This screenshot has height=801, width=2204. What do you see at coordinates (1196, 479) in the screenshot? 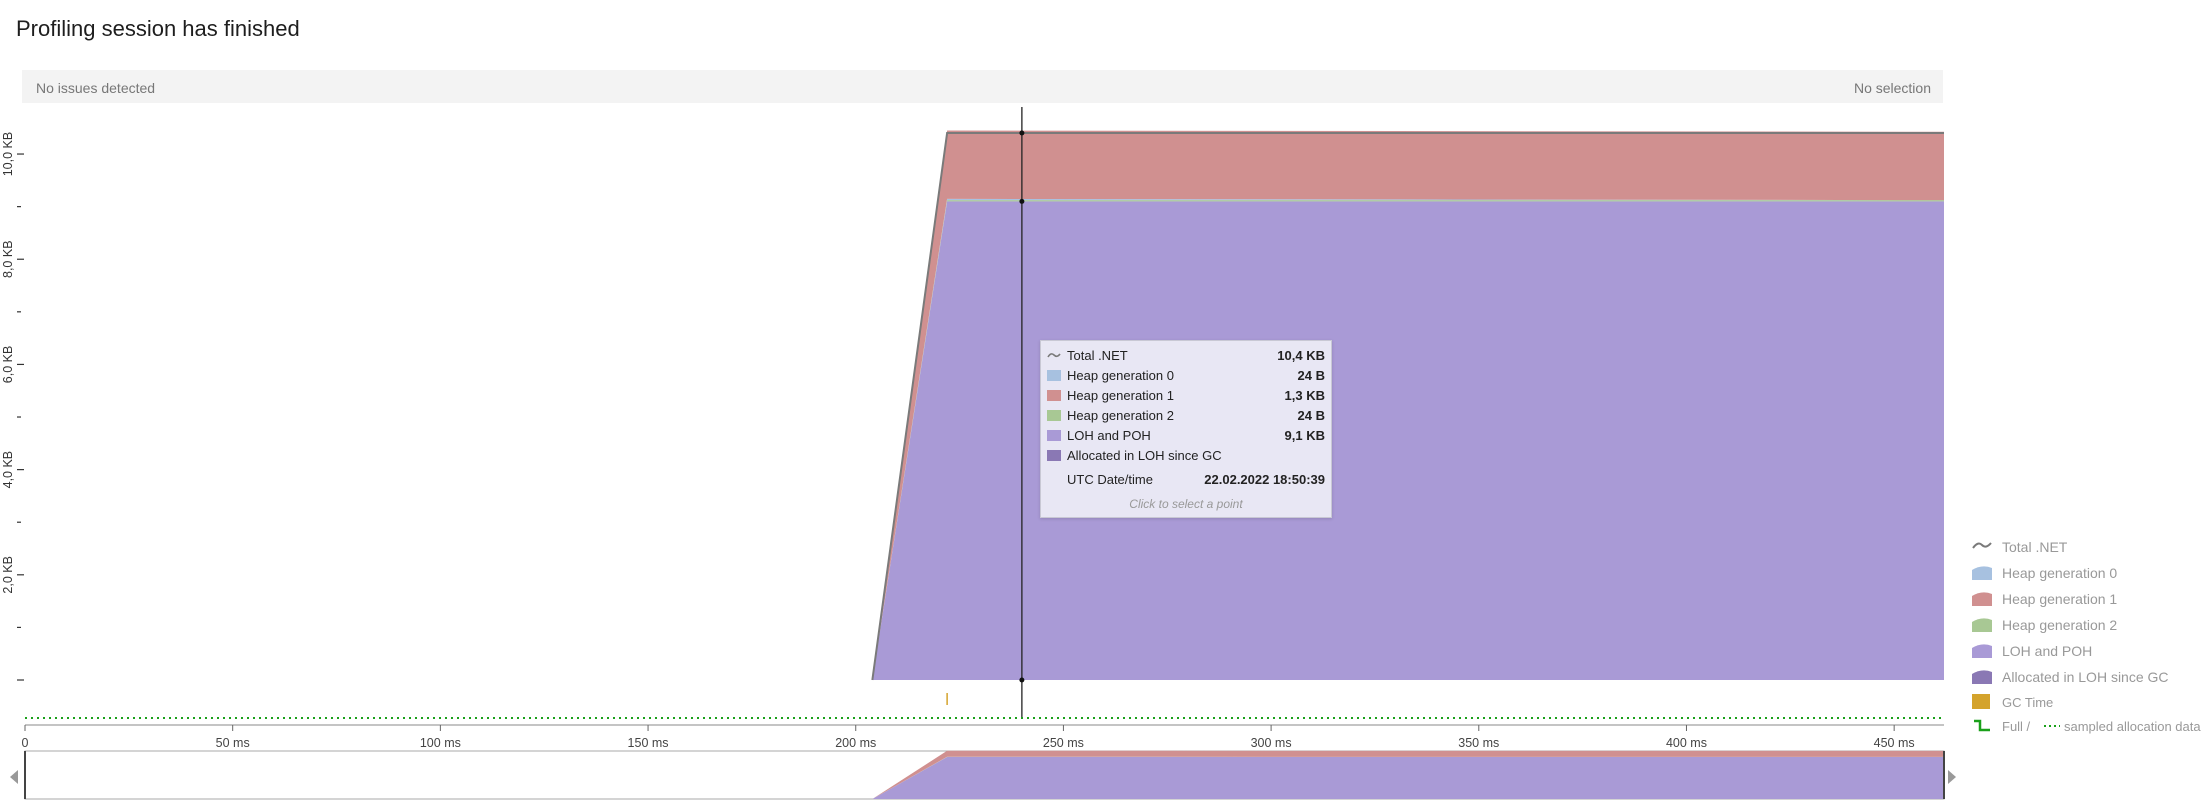
I see `tooltip-row-datetime: UTC Date/time 22.02.2022 18:50:39` at bounding box center [1196, 479].